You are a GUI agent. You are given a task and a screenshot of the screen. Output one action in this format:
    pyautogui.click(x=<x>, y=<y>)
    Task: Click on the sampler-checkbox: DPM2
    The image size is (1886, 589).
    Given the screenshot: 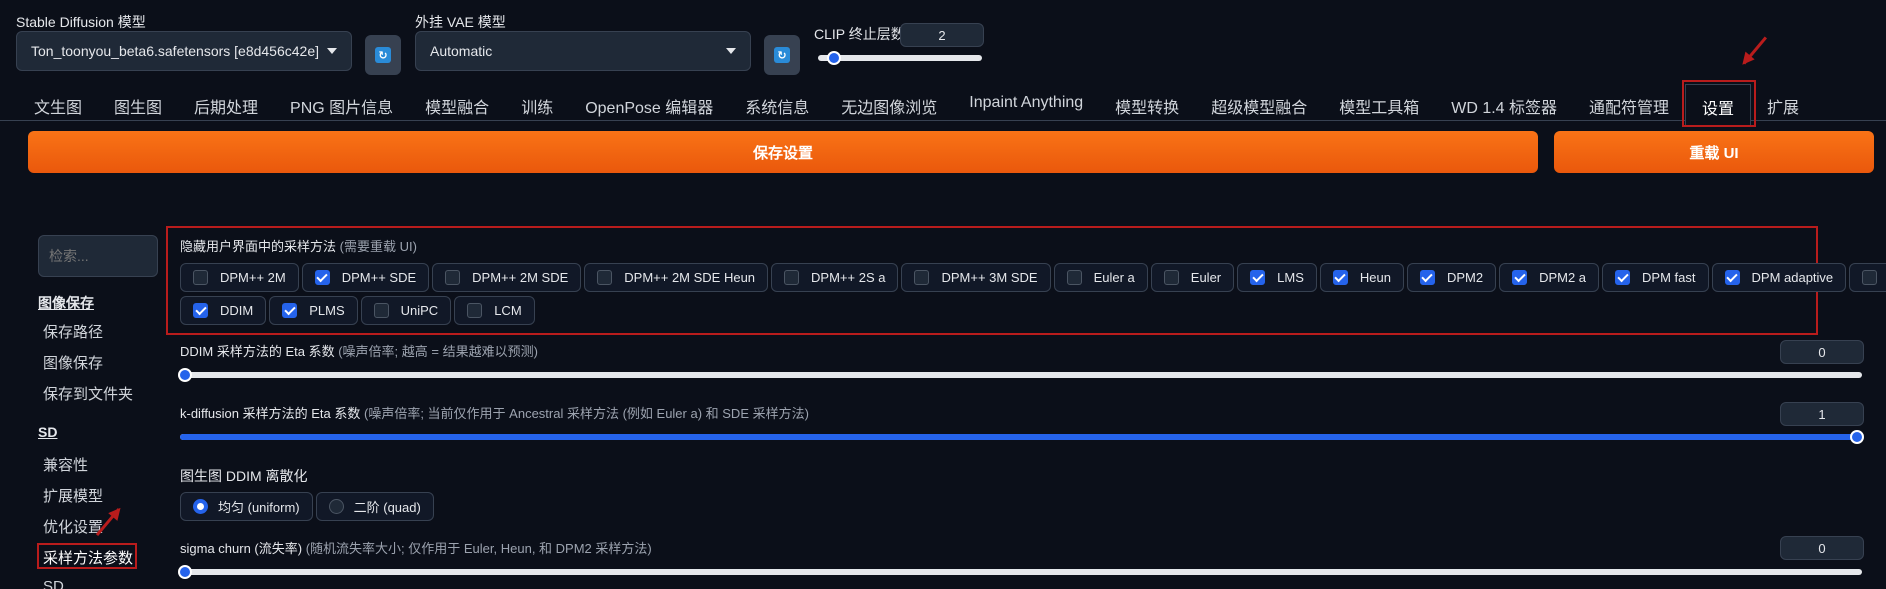 What is the action you would take?
    pyautogui.click(x=1451, y=277)
    